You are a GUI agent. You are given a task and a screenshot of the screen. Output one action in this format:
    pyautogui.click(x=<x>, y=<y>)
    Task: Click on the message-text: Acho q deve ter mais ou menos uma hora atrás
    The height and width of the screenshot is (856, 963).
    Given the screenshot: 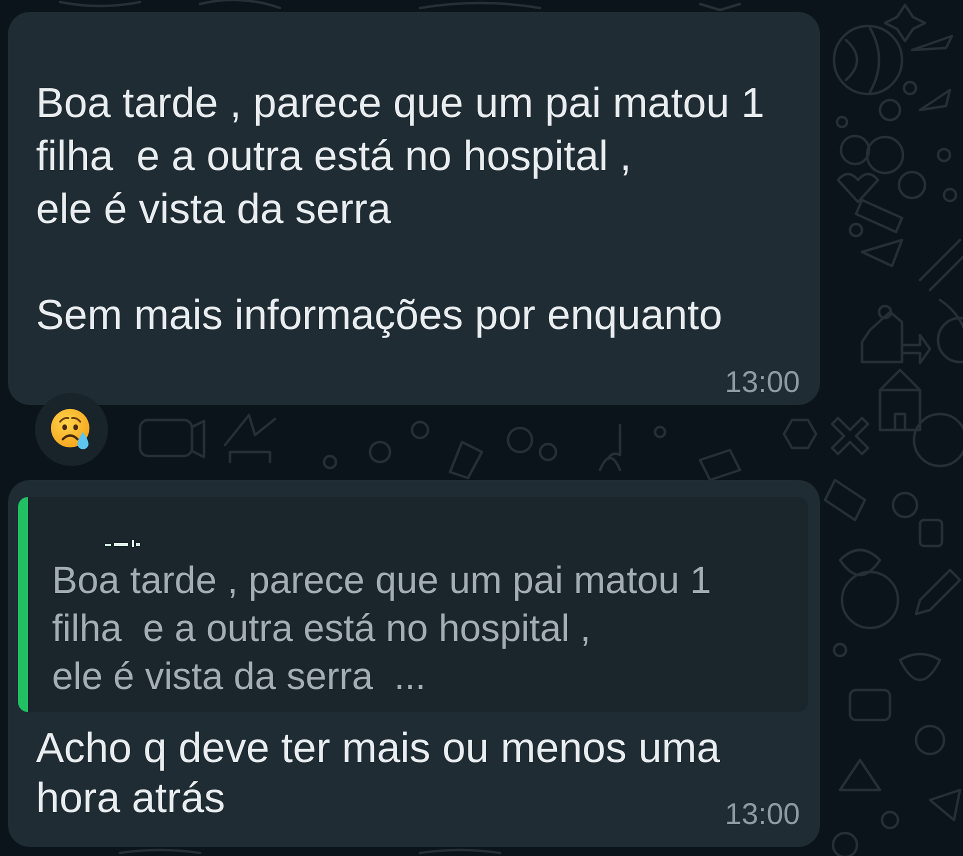 What is the action you would take?
    pyautogui.click(x=378, y=772)
    